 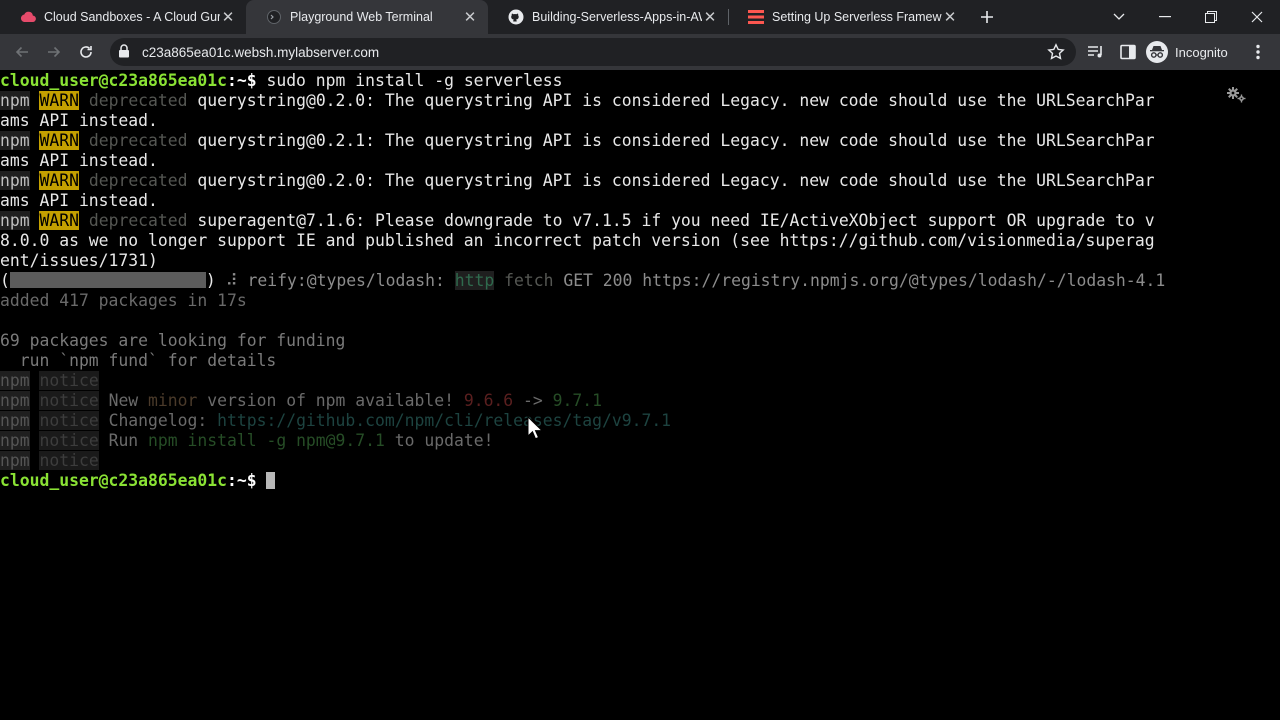 What do you see at coordinates (261, 52) in the screenshot?
I see `url-text: c23a865ea01c.websh.mylabserver.com` at bounding box center [261, 52].